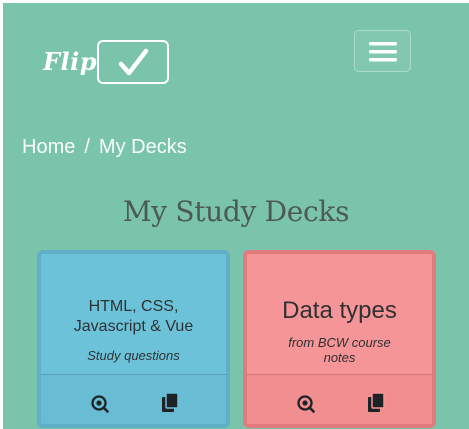 The width and height of the screenshot is (469, 429). Describe the element at coordinates (48, 147) in the screenshot. I see `breadcrumb-home-link: Home` at that location.